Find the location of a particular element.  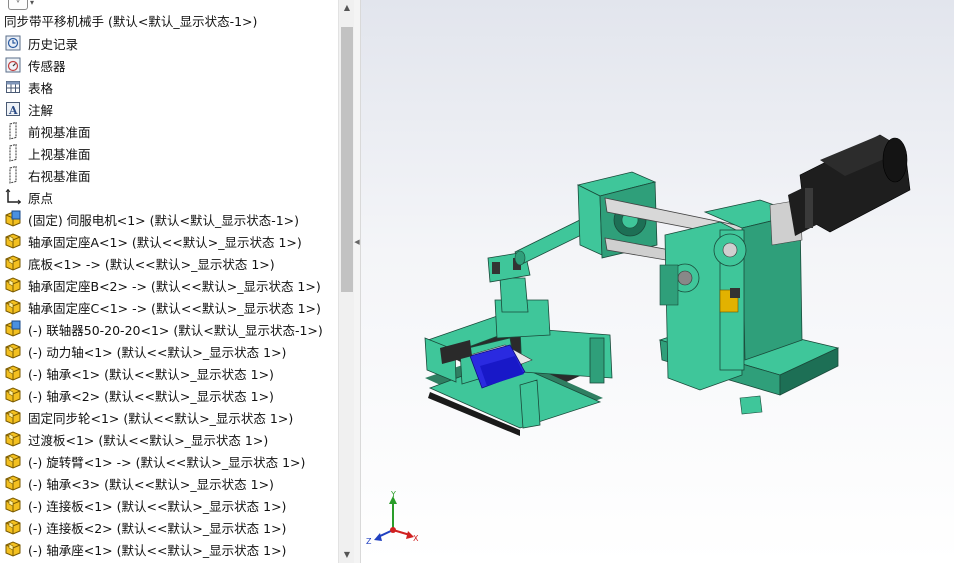

tree-item-label: (-) 旋转臂<1> -> (默认<<默认>_显示状态 1>) is located at coordinates (167, 462).